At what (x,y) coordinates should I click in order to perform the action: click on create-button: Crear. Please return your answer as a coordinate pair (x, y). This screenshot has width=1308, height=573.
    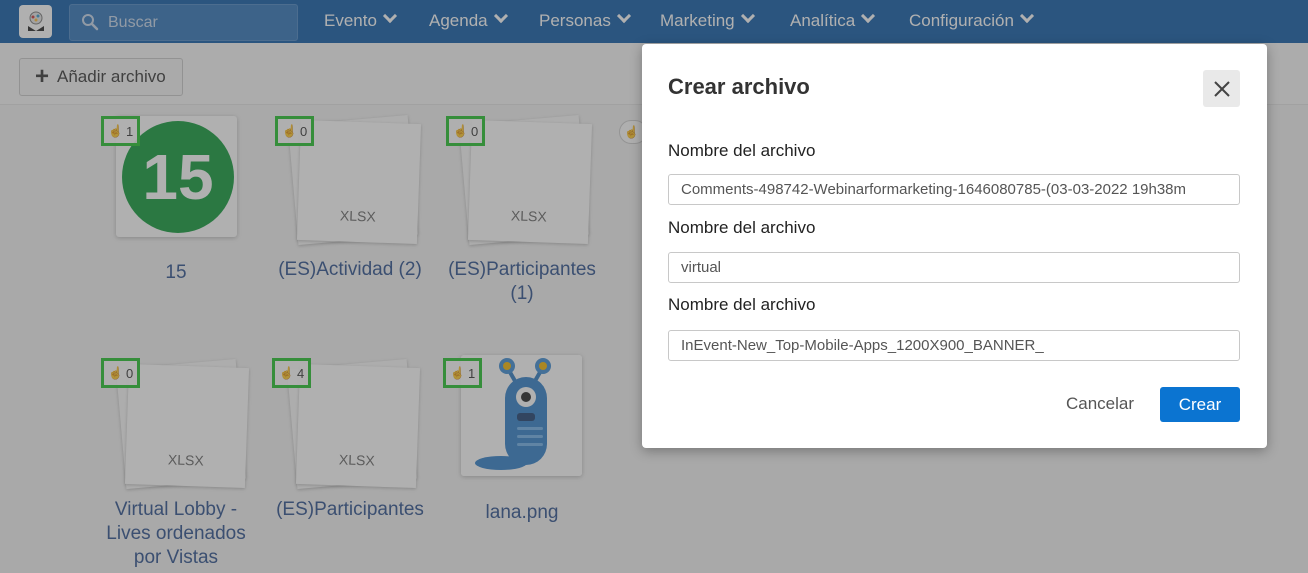
    Looking at the image, I should click on (1200, 404).